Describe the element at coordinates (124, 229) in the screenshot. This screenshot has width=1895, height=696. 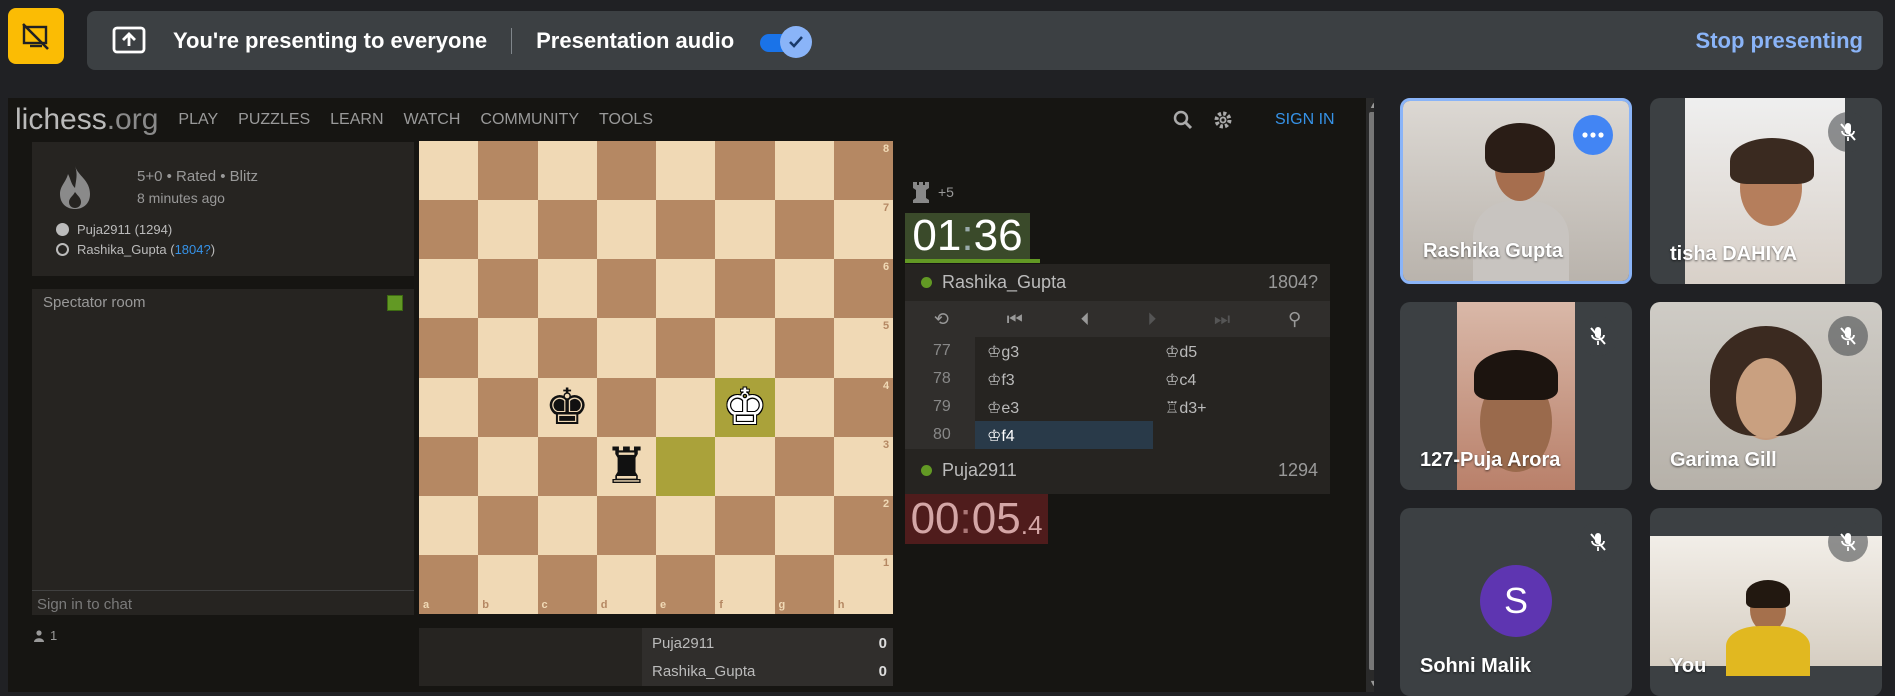
I see `white-player-name: Puja2911 (1294)` at that location.